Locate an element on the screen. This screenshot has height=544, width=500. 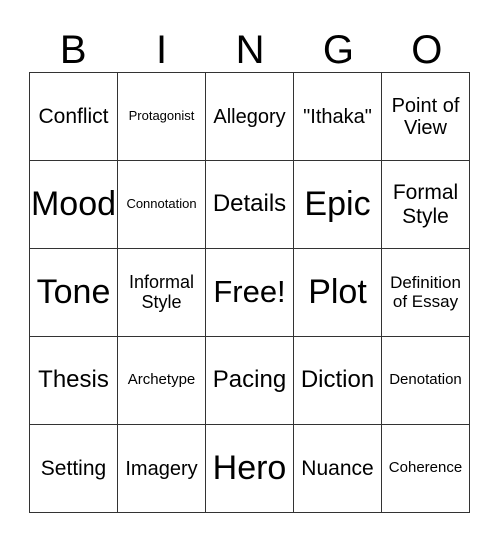
card-row: Setting Imagery Hero Nuance Coherence is located at coordinates (249, 468).